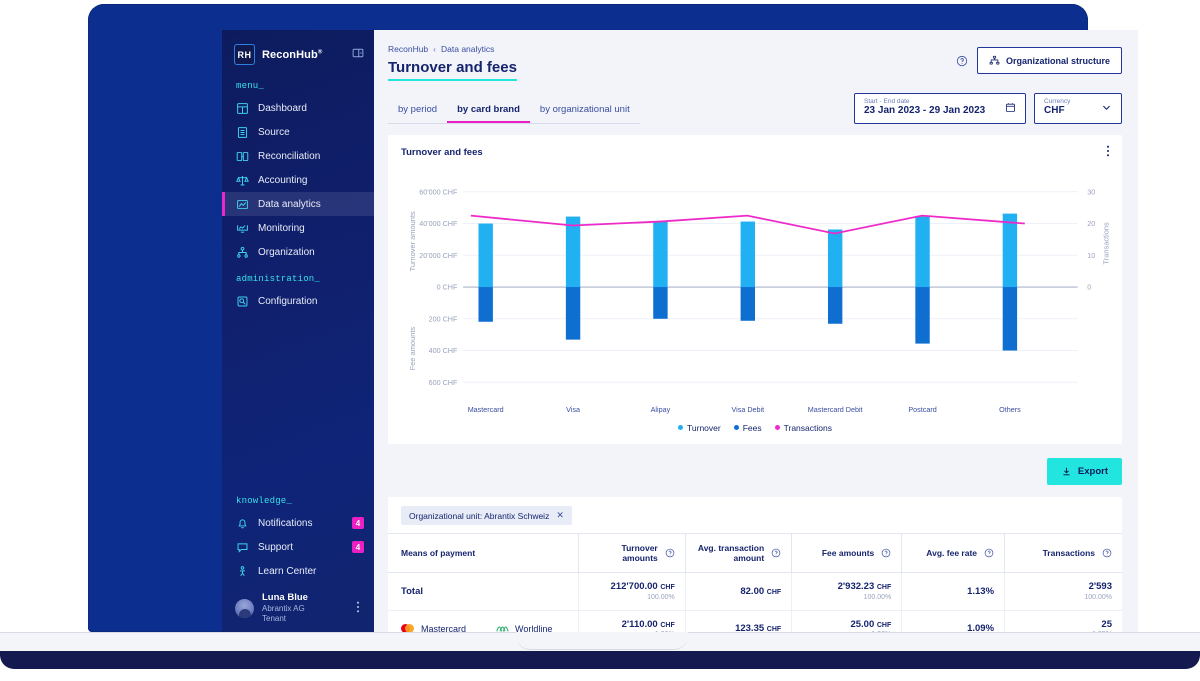 Image resolution: width=1200 pixels, height=681 pixels. What do you see at coordinates (358, 54) in the screenshot?
I see `panel-collapse-icon` at bounding box center [358, 54].